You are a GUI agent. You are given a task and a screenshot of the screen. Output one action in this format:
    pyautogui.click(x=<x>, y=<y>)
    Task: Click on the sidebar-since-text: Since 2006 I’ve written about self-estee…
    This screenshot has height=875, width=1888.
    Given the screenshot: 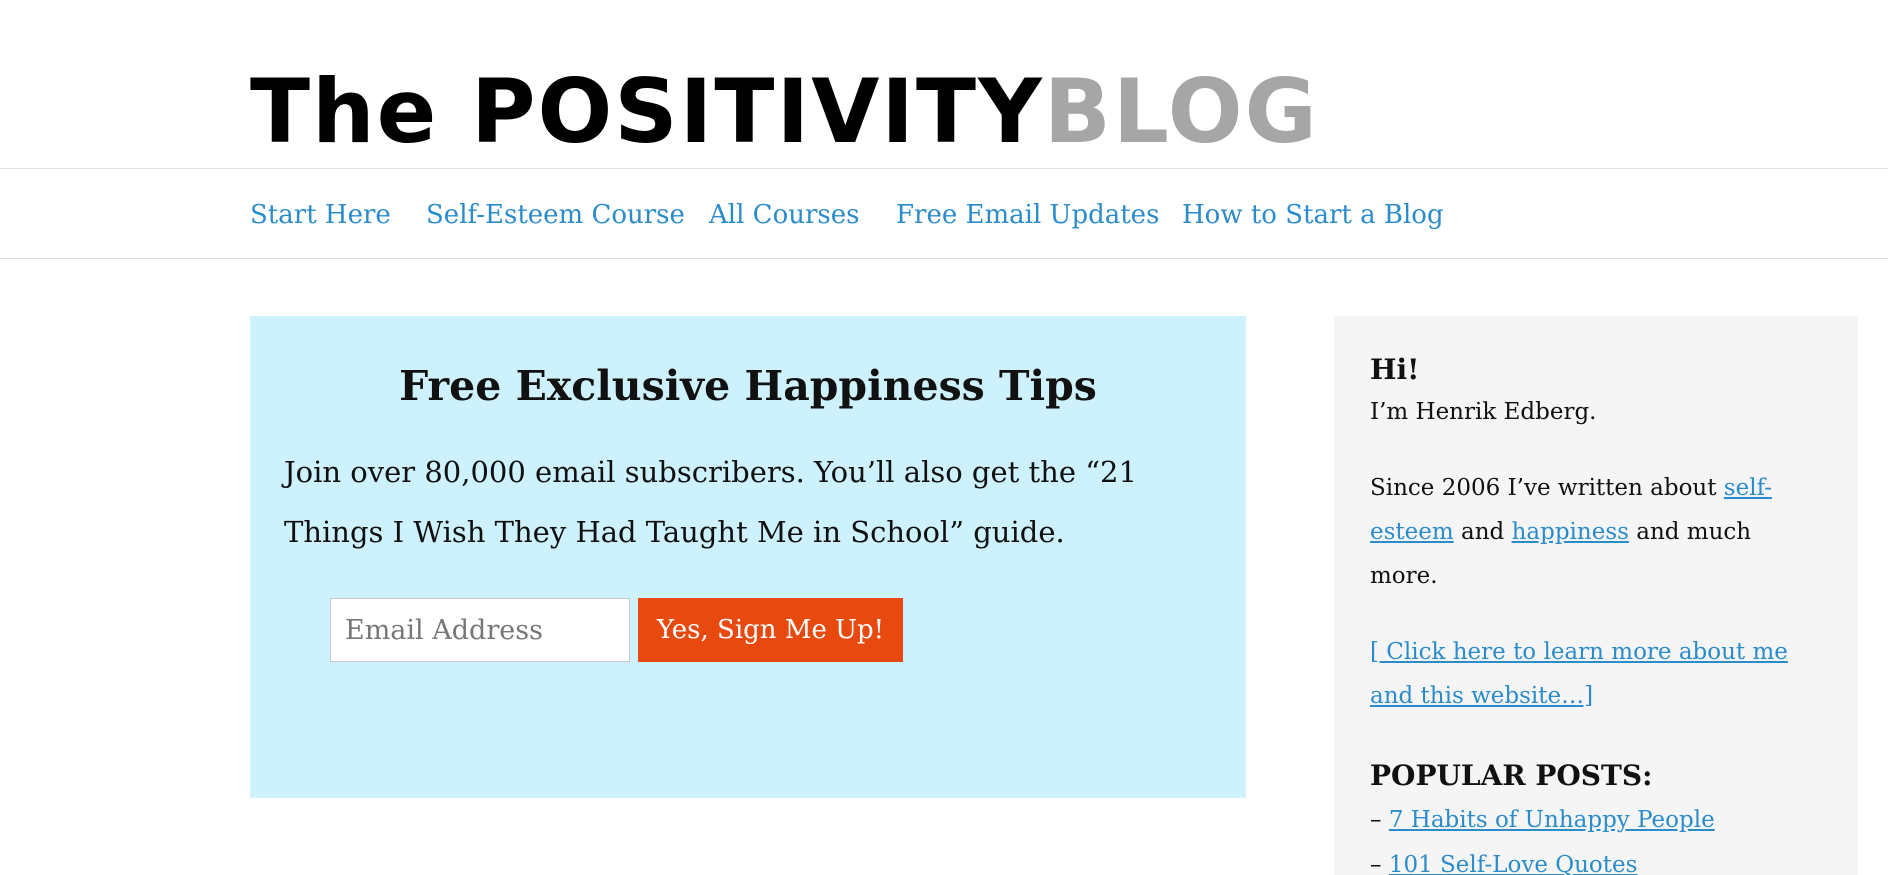 What is the action you would take?
    pyautogui.click(x=1596, y=532)
    